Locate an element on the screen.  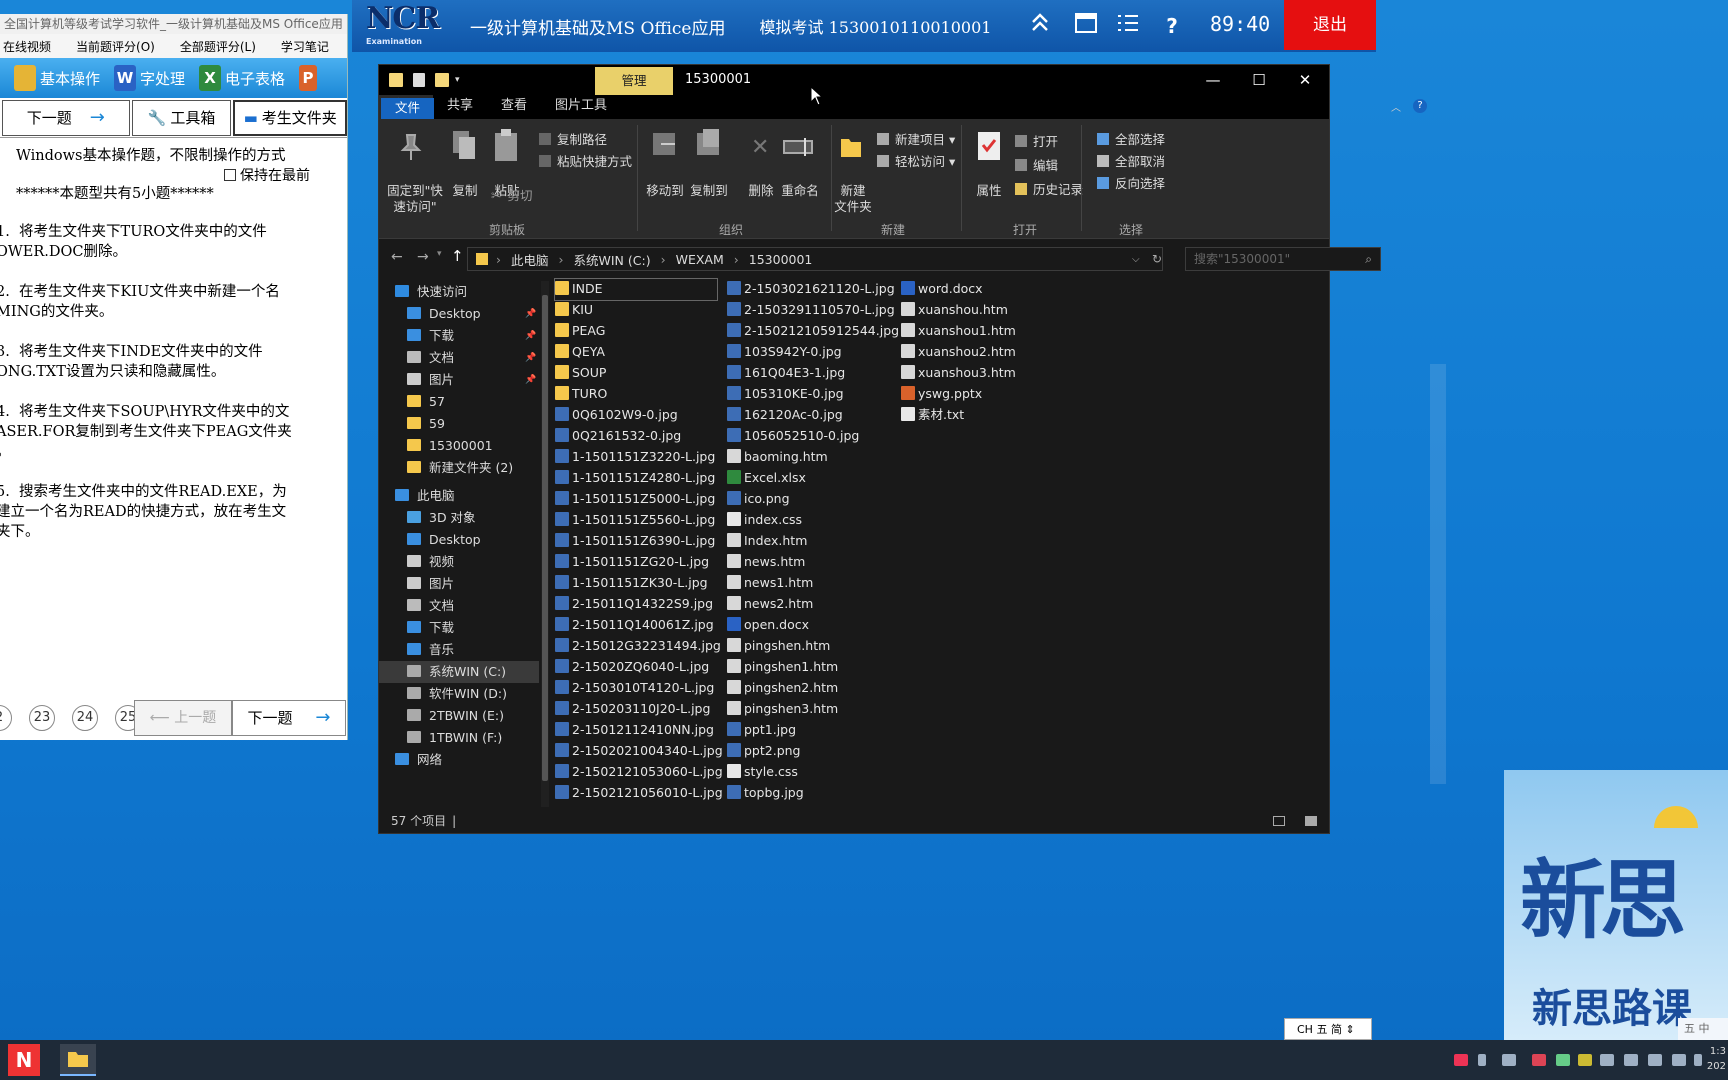
search-input: 搜索"15300001" ⌕ is located at coordinates (1283, 259).